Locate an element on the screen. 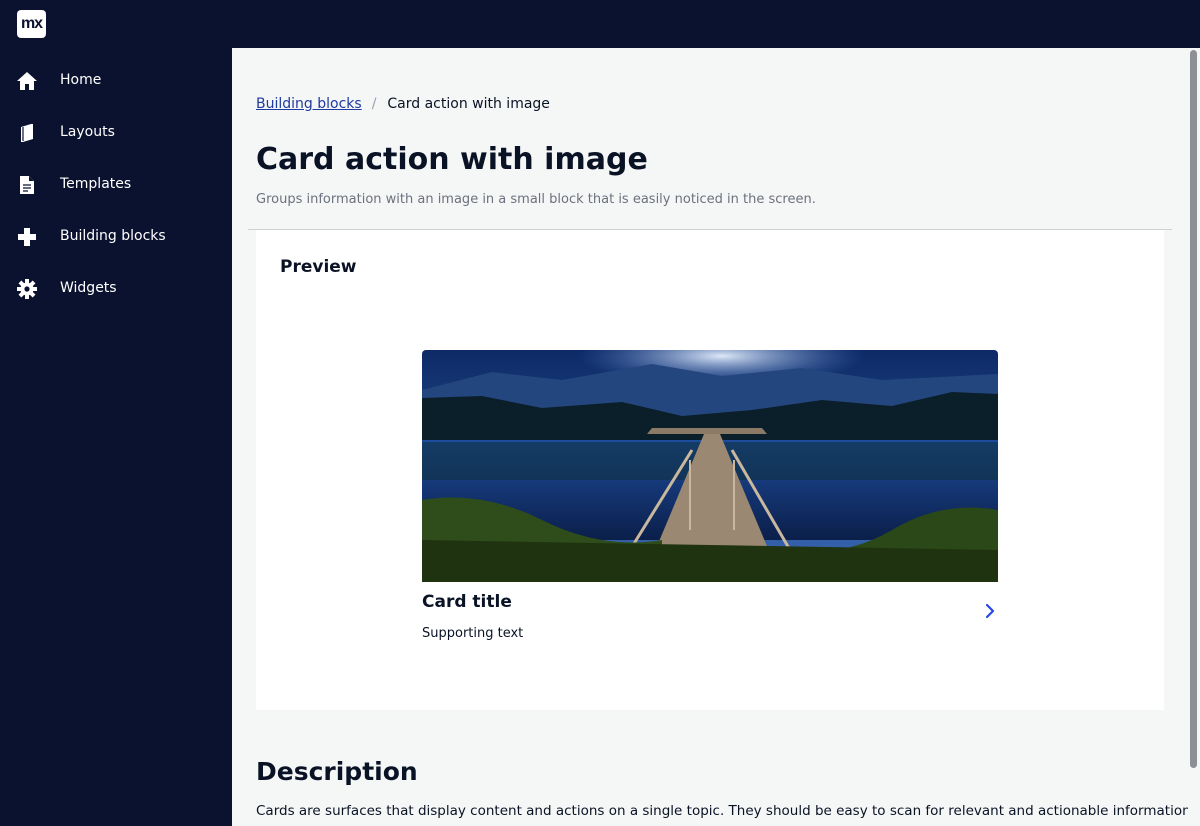  lake-dock-night-image is located at coordinates (710, 466).